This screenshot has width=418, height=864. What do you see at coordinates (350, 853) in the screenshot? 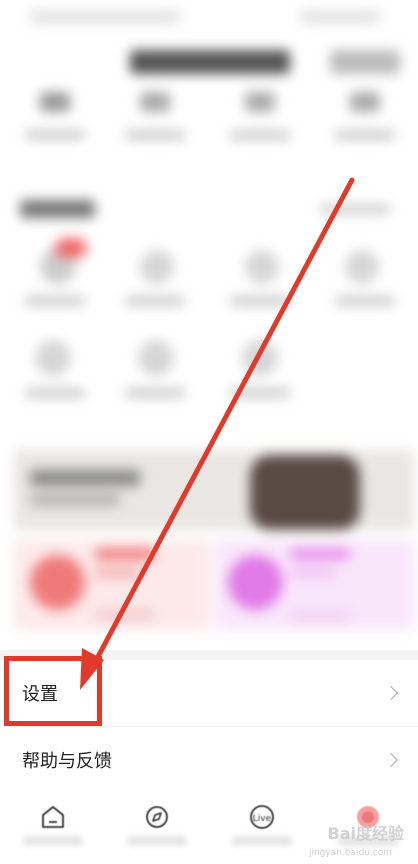
I see `watermark-sub: jingyan.baidu.com` at bounding box center [350, 853].